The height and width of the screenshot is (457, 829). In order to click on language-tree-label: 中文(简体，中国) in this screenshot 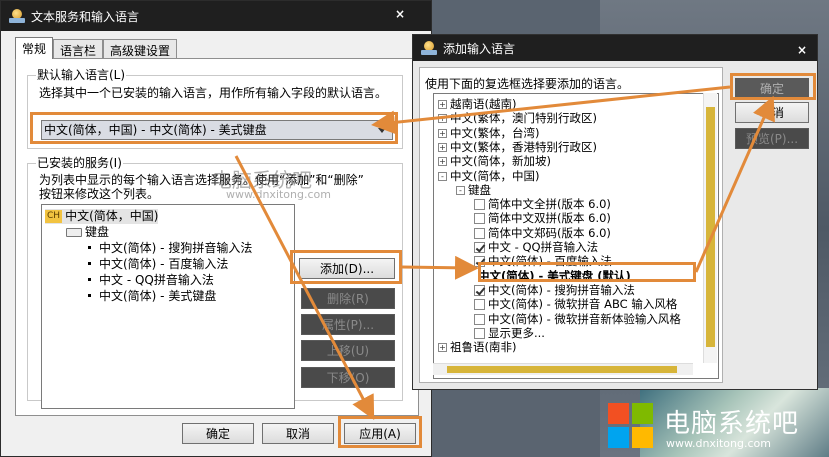, I will do `click(495, 175)`.